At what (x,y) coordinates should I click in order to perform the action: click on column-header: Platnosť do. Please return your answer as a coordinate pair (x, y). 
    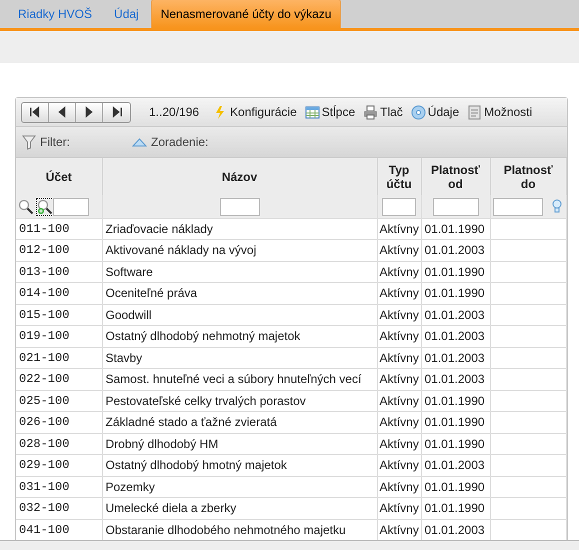
    Looking at the image, I should click on (528, 176).